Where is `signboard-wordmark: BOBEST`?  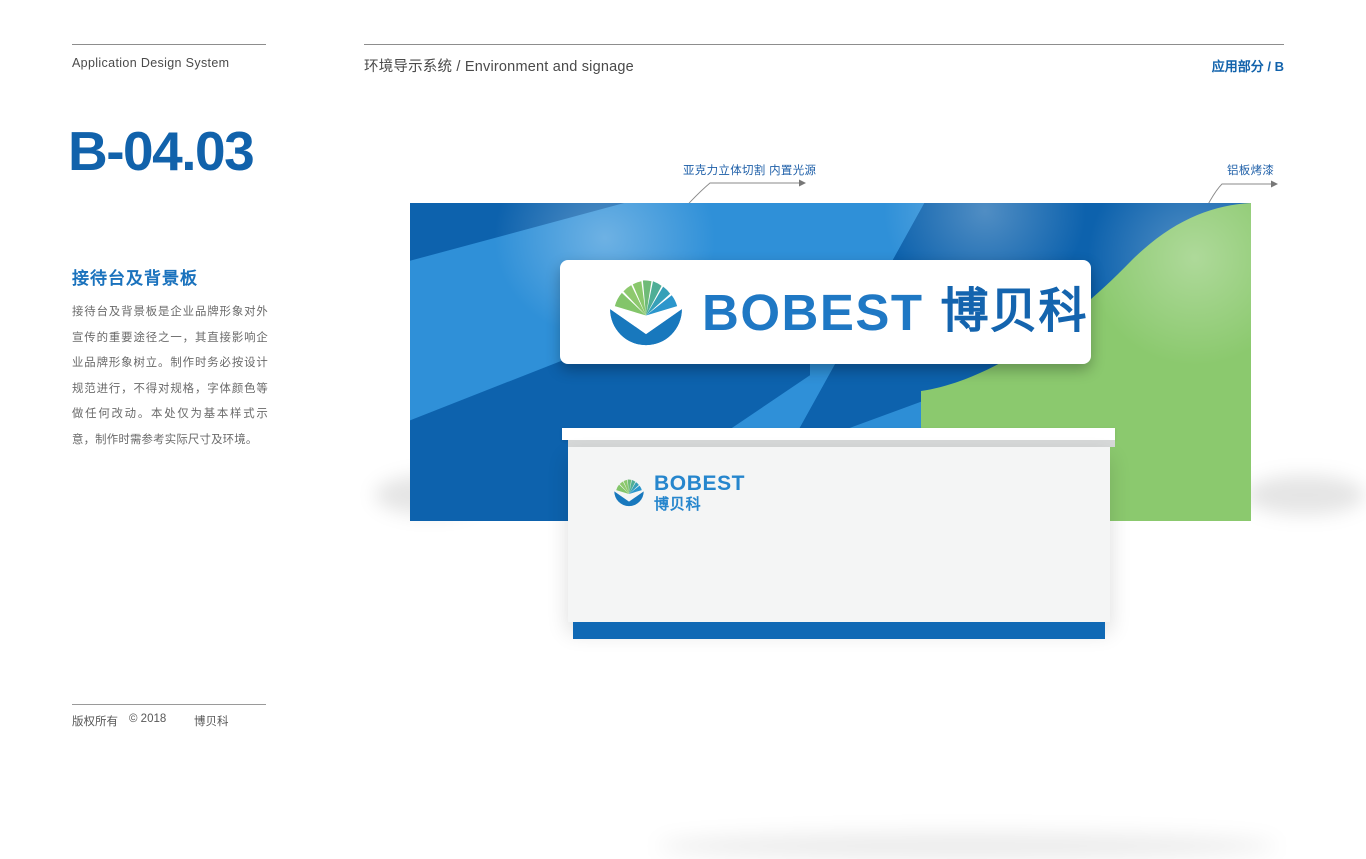 signboard-wordmark: BOBEST is located at coordinates (813, 312).